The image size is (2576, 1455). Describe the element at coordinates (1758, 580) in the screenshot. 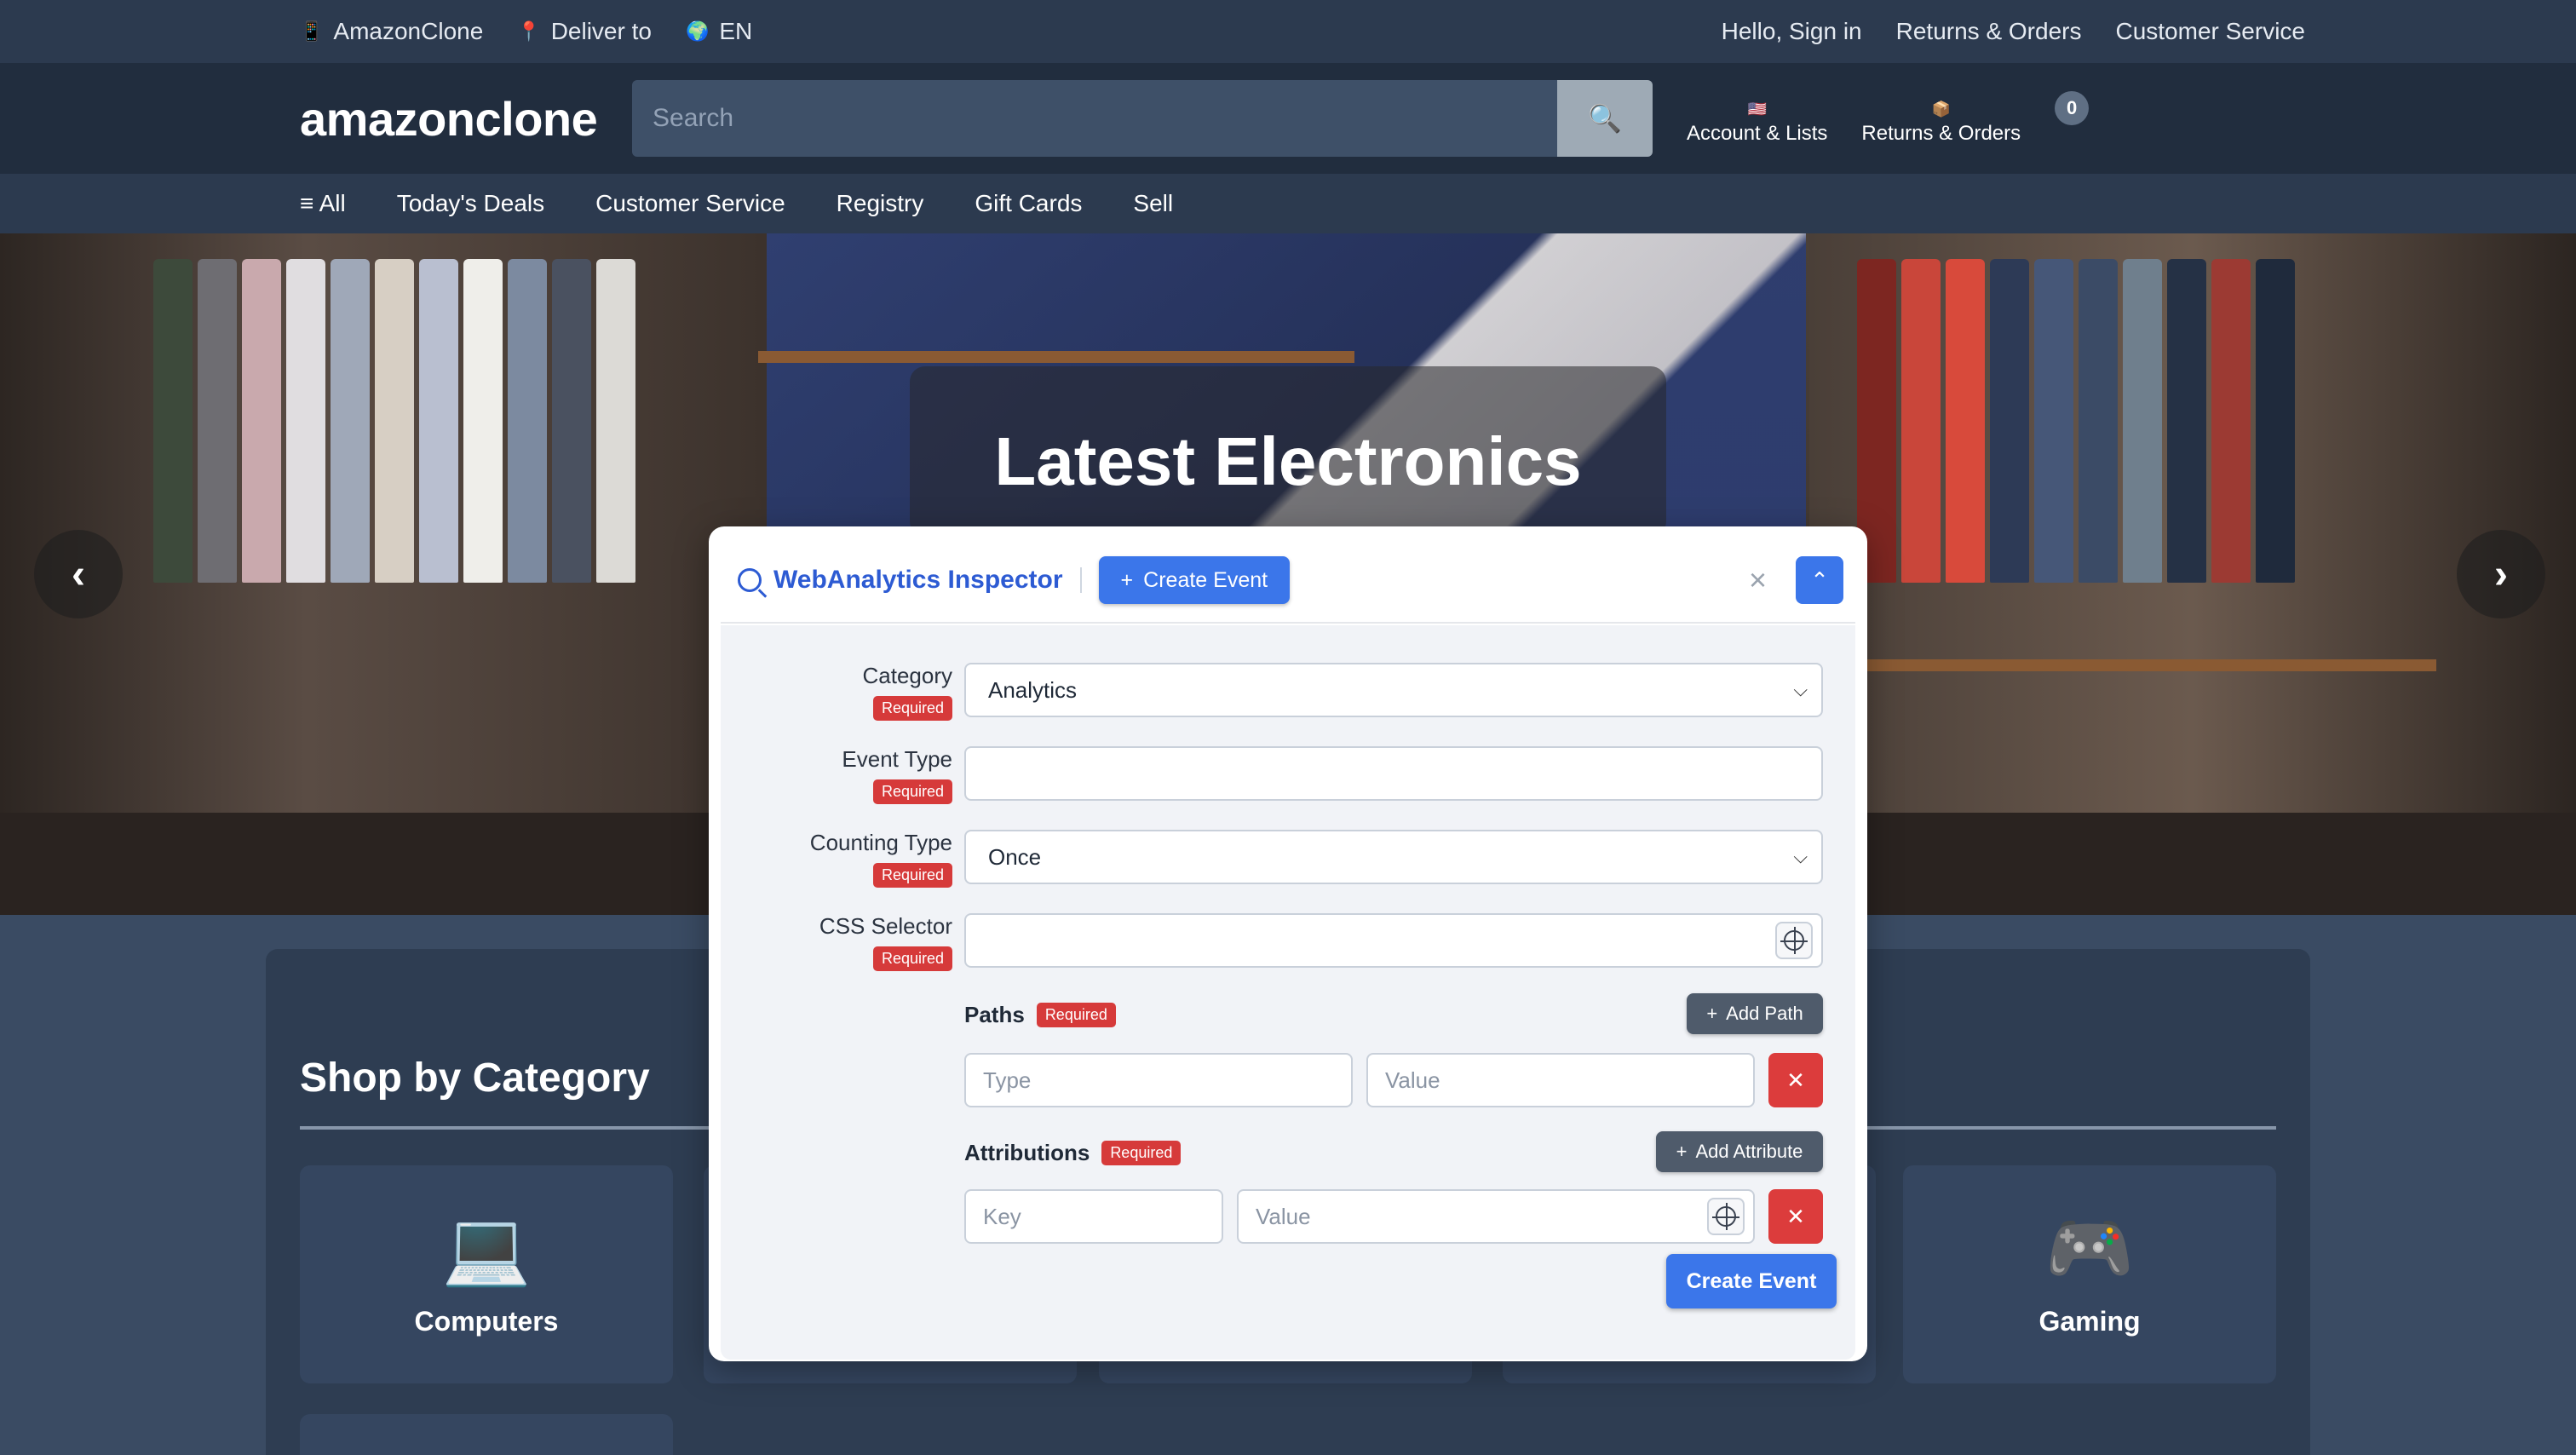

I see `close-icon: ×` at that location.